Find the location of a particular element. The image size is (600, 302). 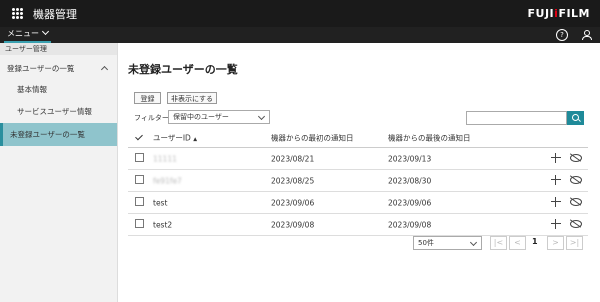

row-user-id: 11111 is located at coordinates (165, 158).